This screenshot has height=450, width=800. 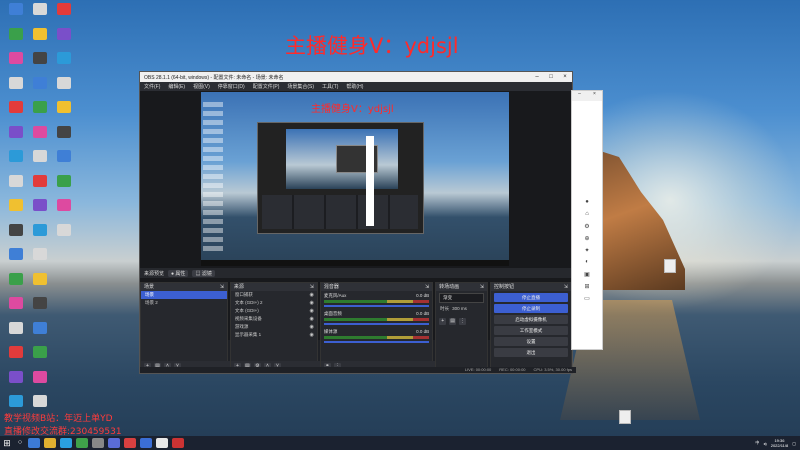 What do you see at coordinates (203, 273) in the screenshot?
I see `filters-button: ▤ 滤镜` at bounding box center [203, 273].